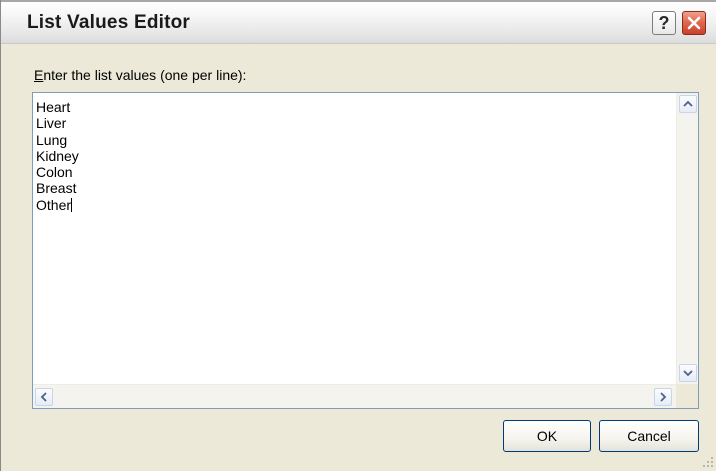 Image resolution: width=716 pixels, height=471 pixels. I want to click on vertical-scrollbar, so click(687, 238).